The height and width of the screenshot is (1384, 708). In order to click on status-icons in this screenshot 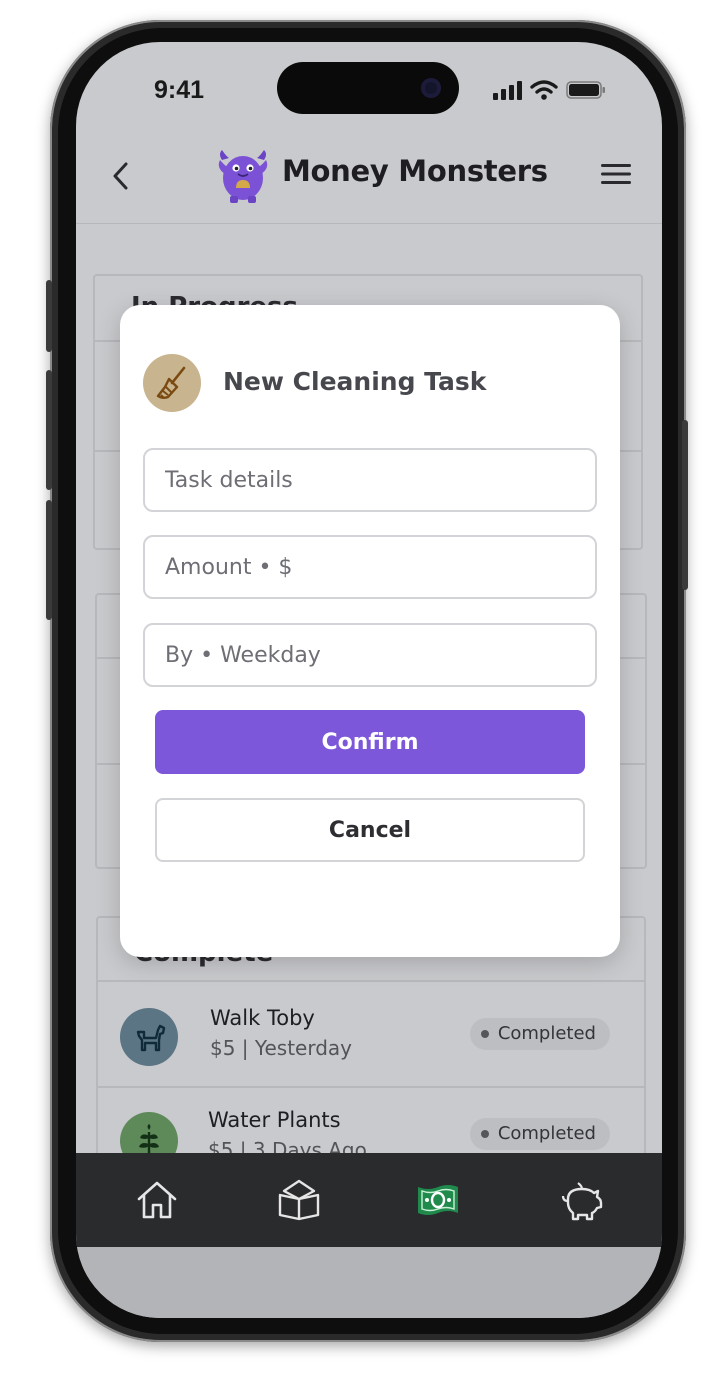, I will do `click(549, 90)`.